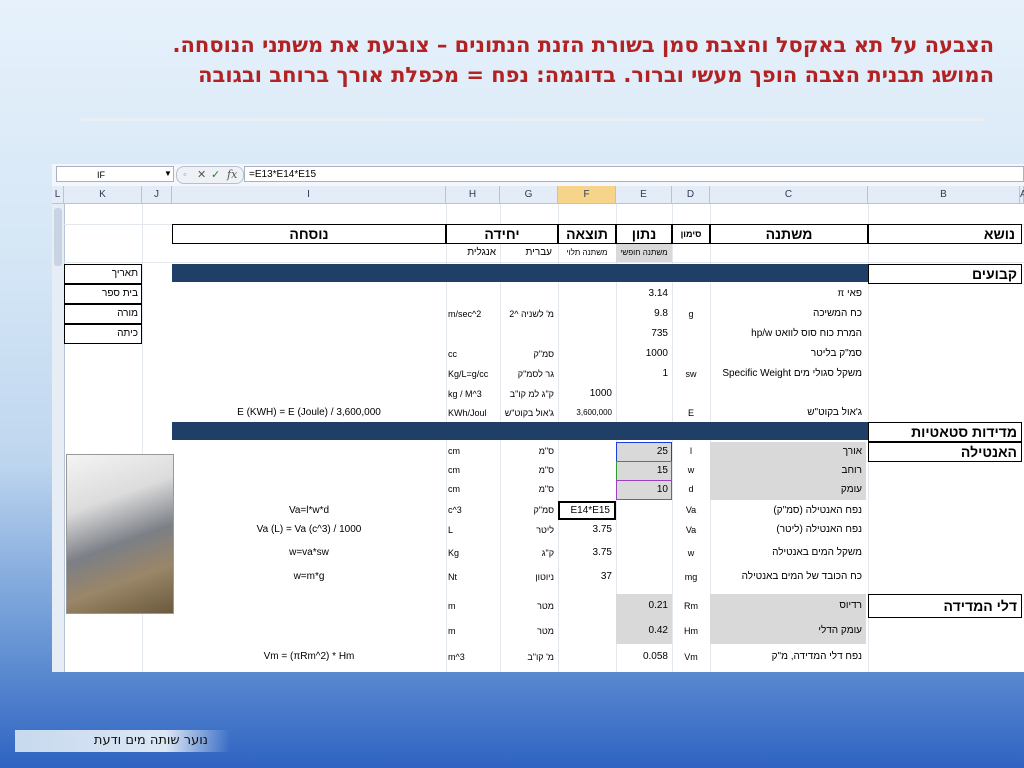 This screenshot has height=768, width=1024. What do you see at coordinates (529, 657) in the screenshot?
I see `cell-unit-hebrew: מ' קו"ב` at bounding box center [529, 657].